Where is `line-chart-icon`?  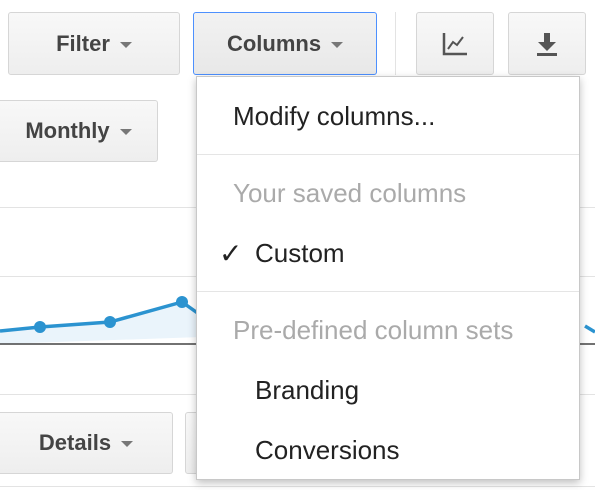 line-chart-icon is located at coordinates (454, 43).